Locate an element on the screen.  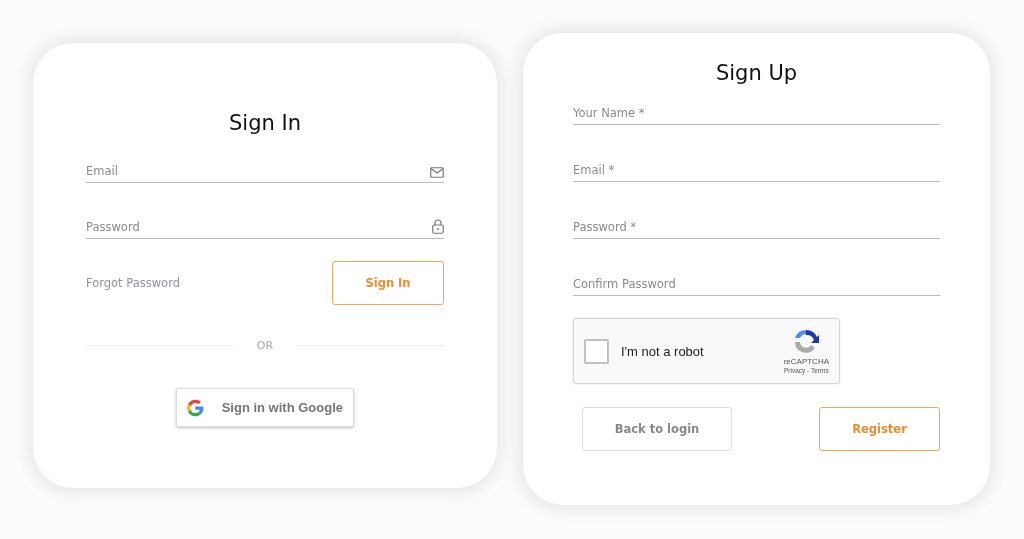
mail-icon is located at coordinates (437, 172).